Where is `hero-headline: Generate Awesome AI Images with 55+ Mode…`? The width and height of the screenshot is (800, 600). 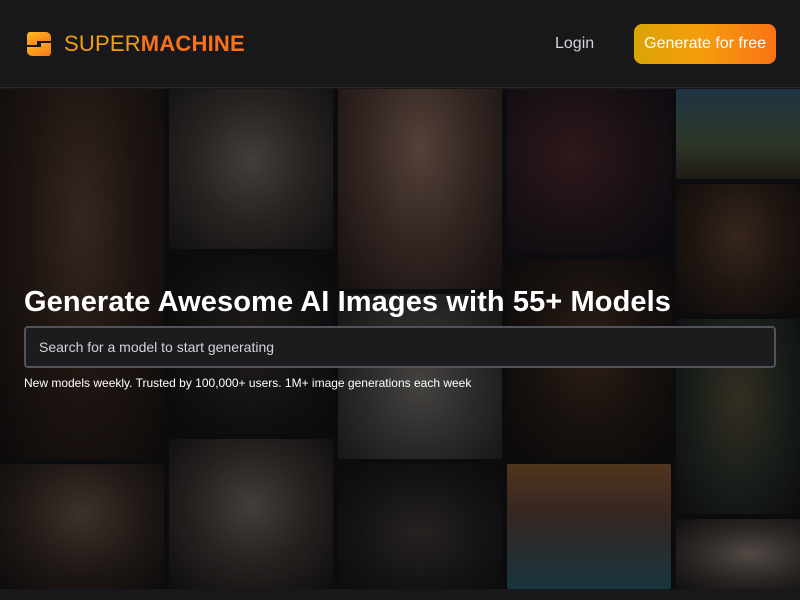
hero-headline: Generate Awesome AI Images with 55+ Mode… is located at coordinates (347, 302).